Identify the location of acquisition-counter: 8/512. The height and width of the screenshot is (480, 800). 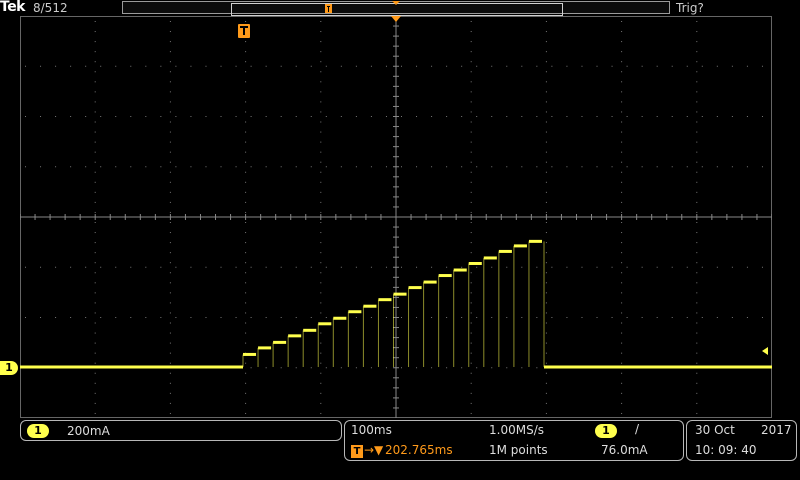
(50, 8).